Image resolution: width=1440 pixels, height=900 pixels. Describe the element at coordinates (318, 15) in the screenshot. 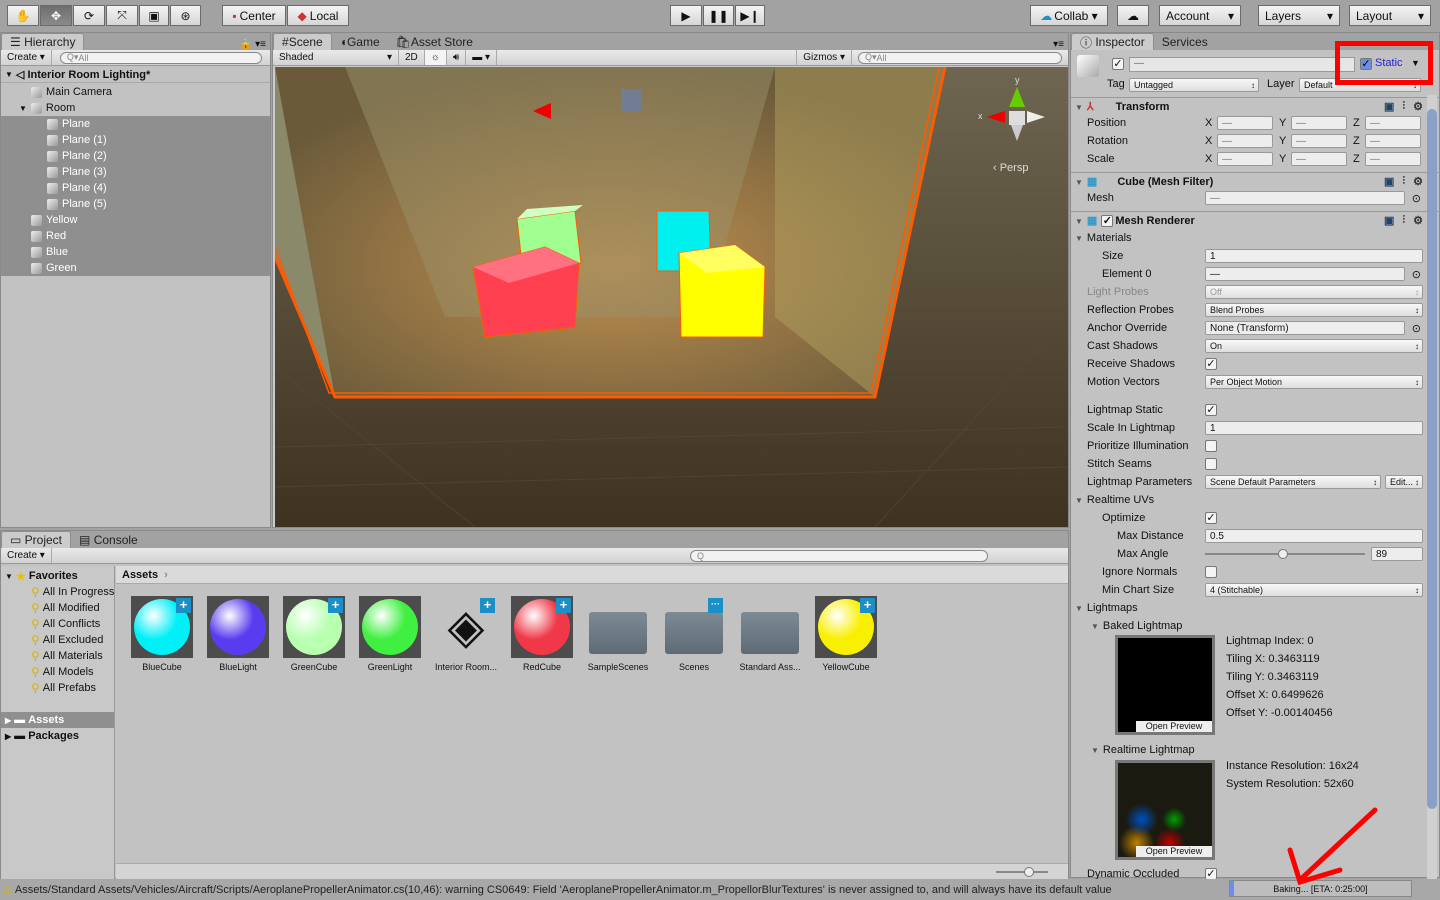

I see `pivot-local-button: ◆ Local` at that location.